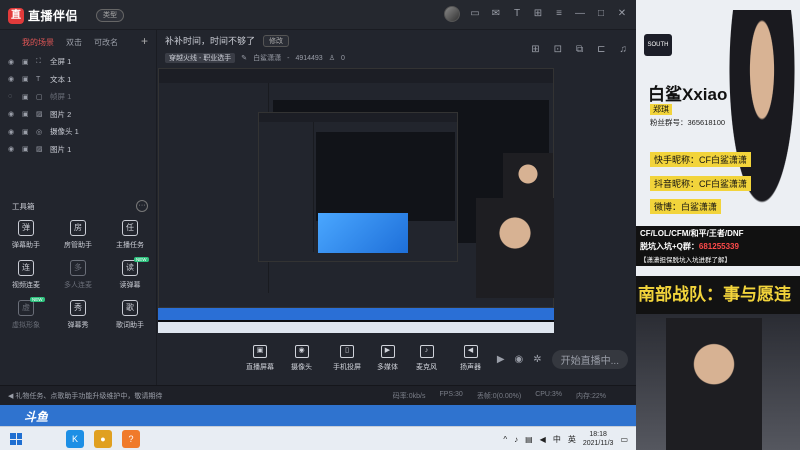  What do you see at coordinates (685, 260) in the screenshot?
I see `promo-note: 【潇潇担保脱坑入坑进群了解】` at bounding box center [685, 260].